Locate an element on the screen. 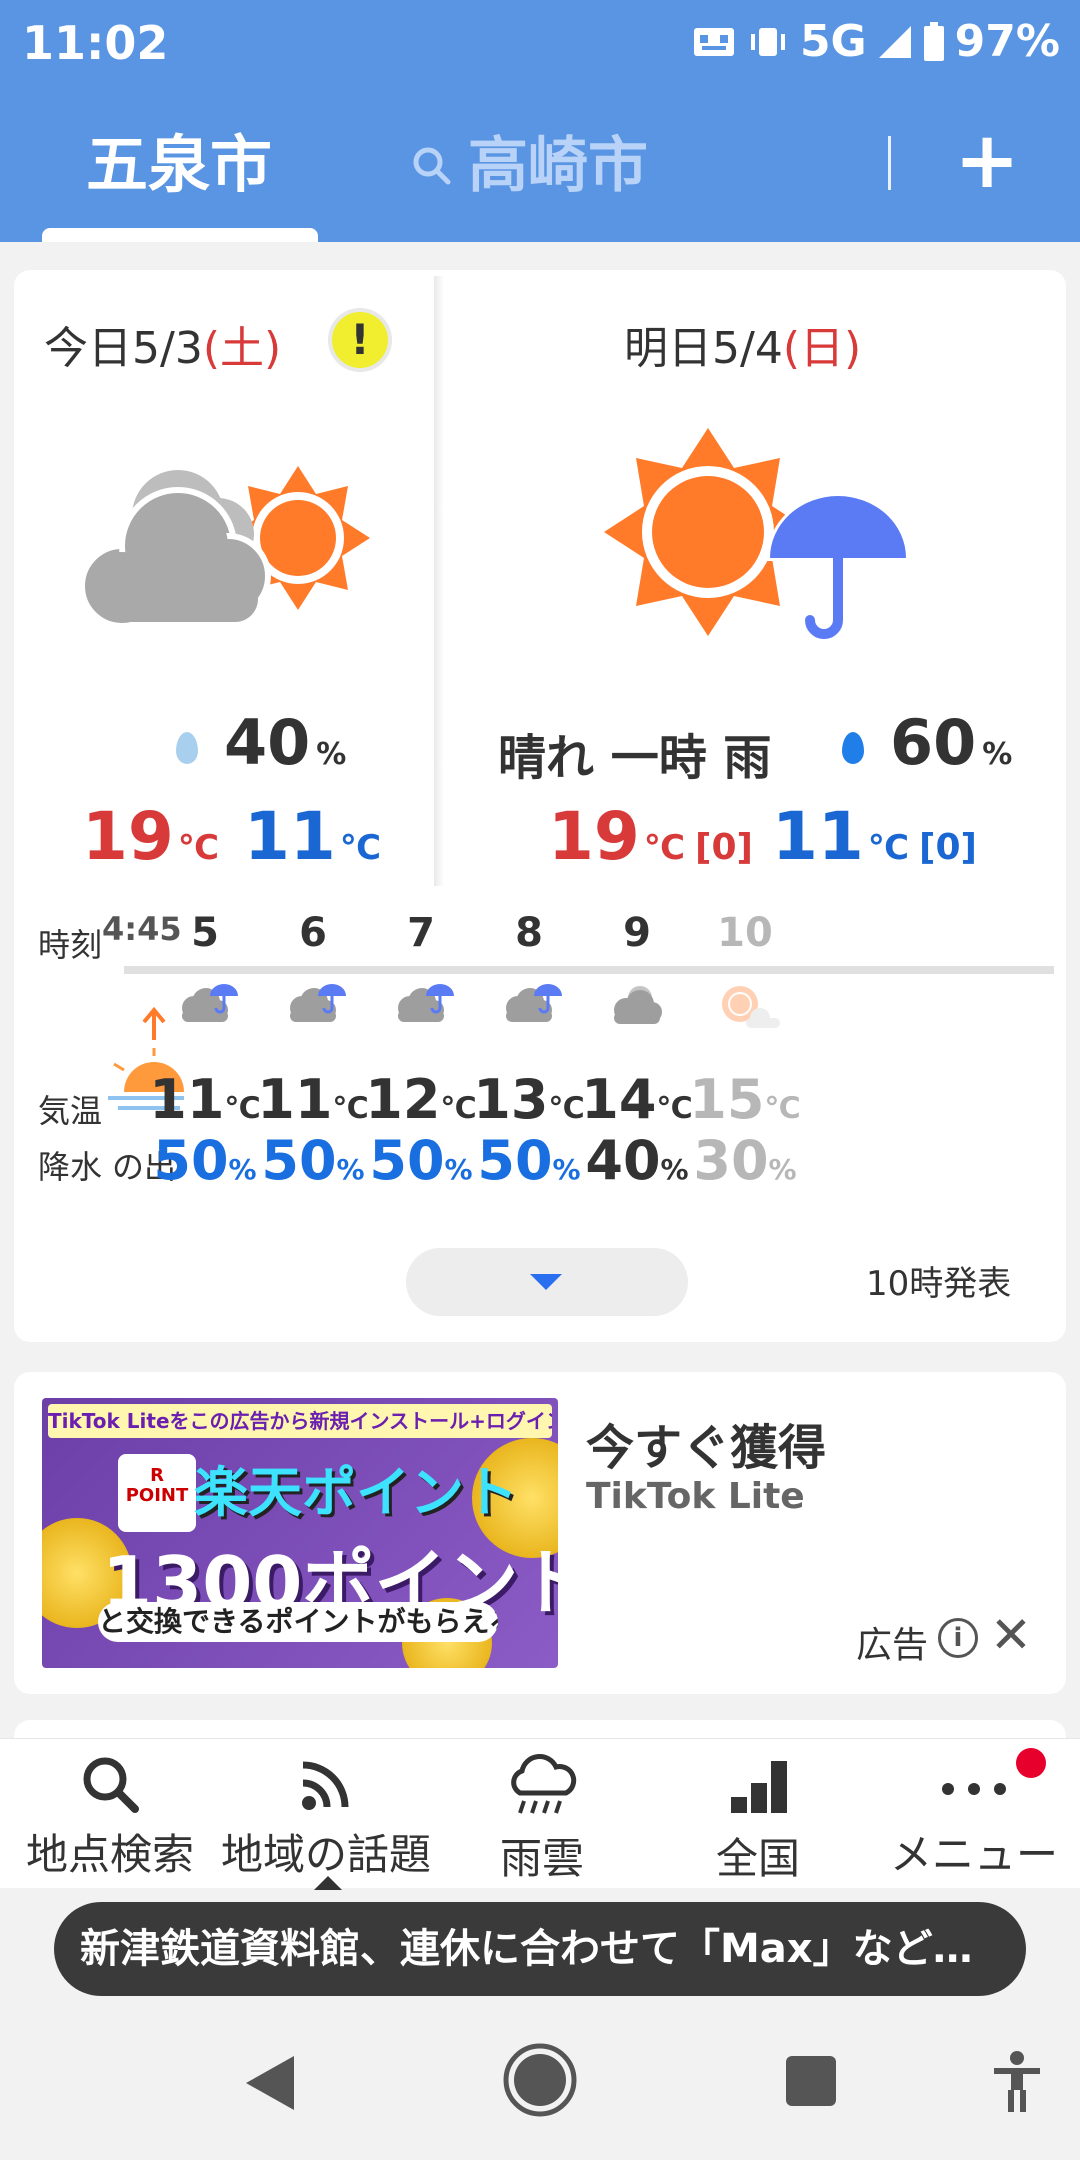 The width and height of the screenshot is (1080, 2160). add-location-button: + is located at coordinates (987, 161).